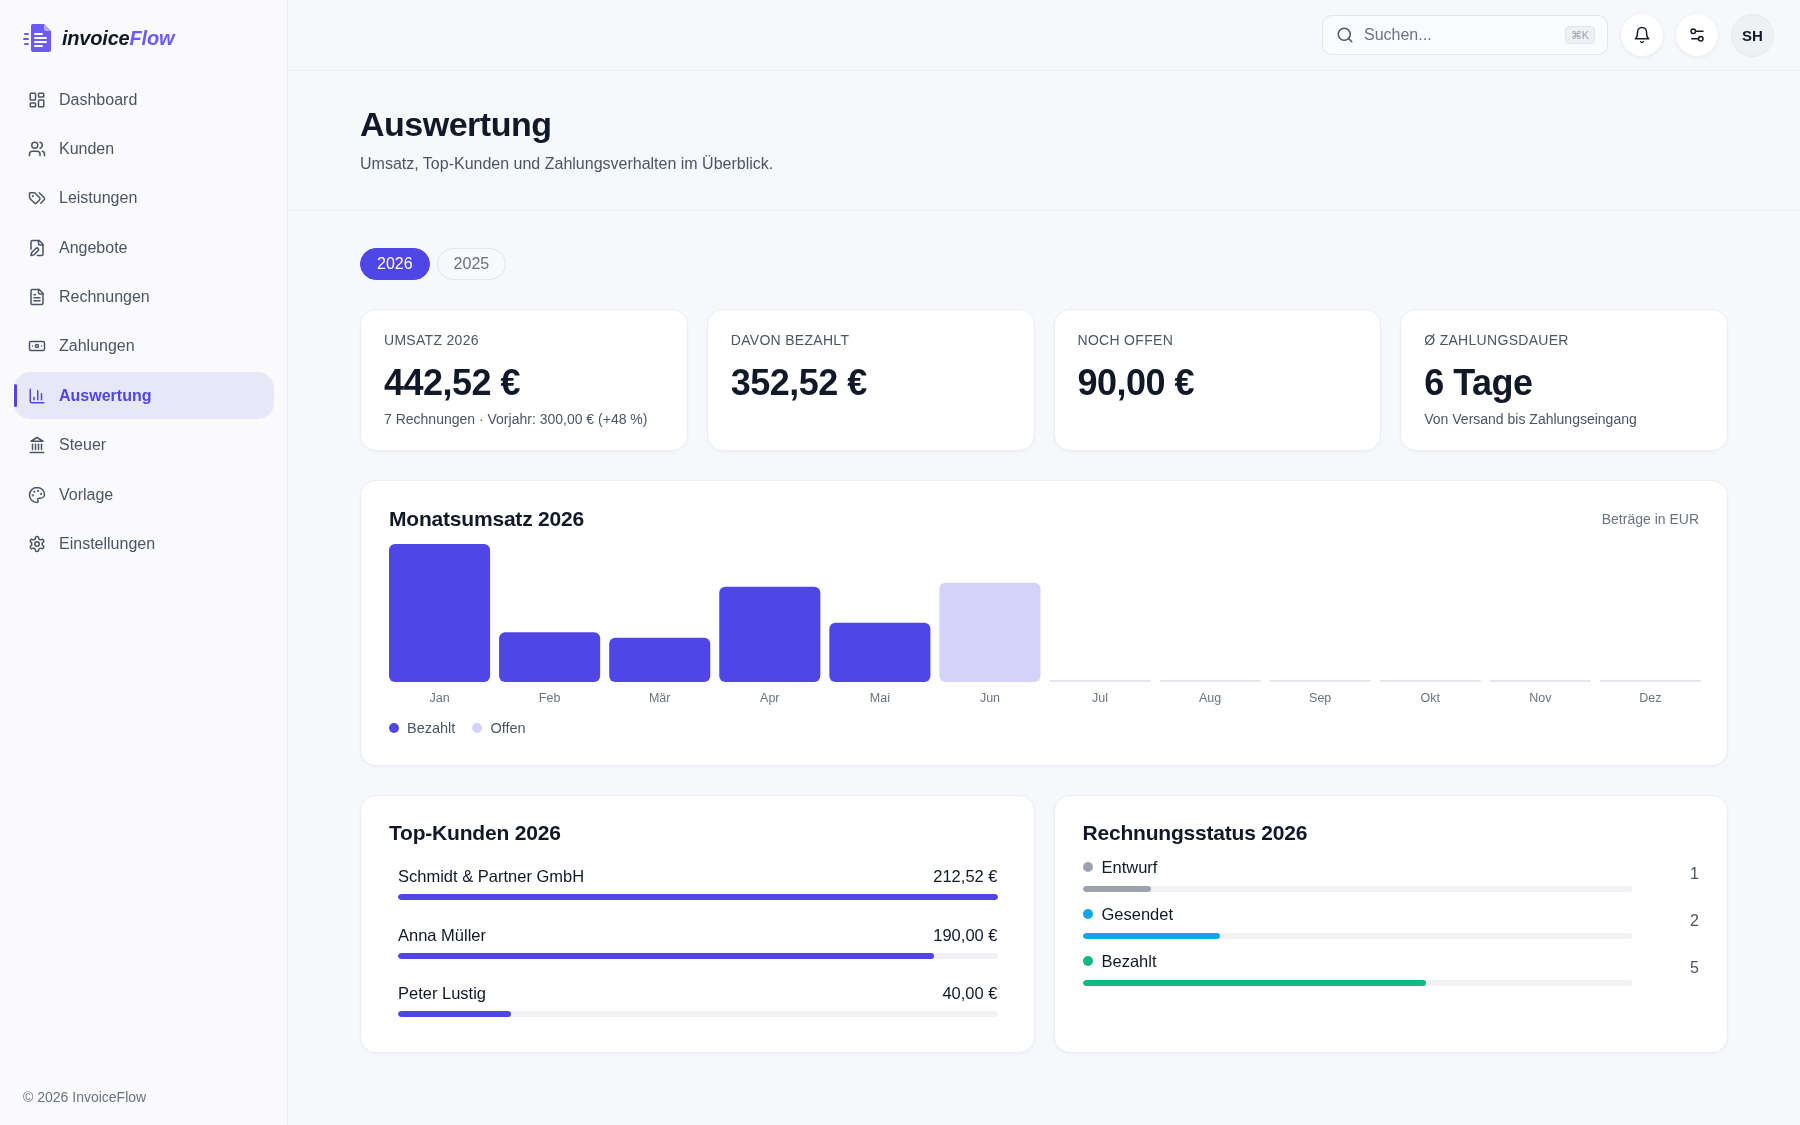 This screenshot has height=1125, width=1800. I want to click on month-label: Okt, so click(1430, 698).